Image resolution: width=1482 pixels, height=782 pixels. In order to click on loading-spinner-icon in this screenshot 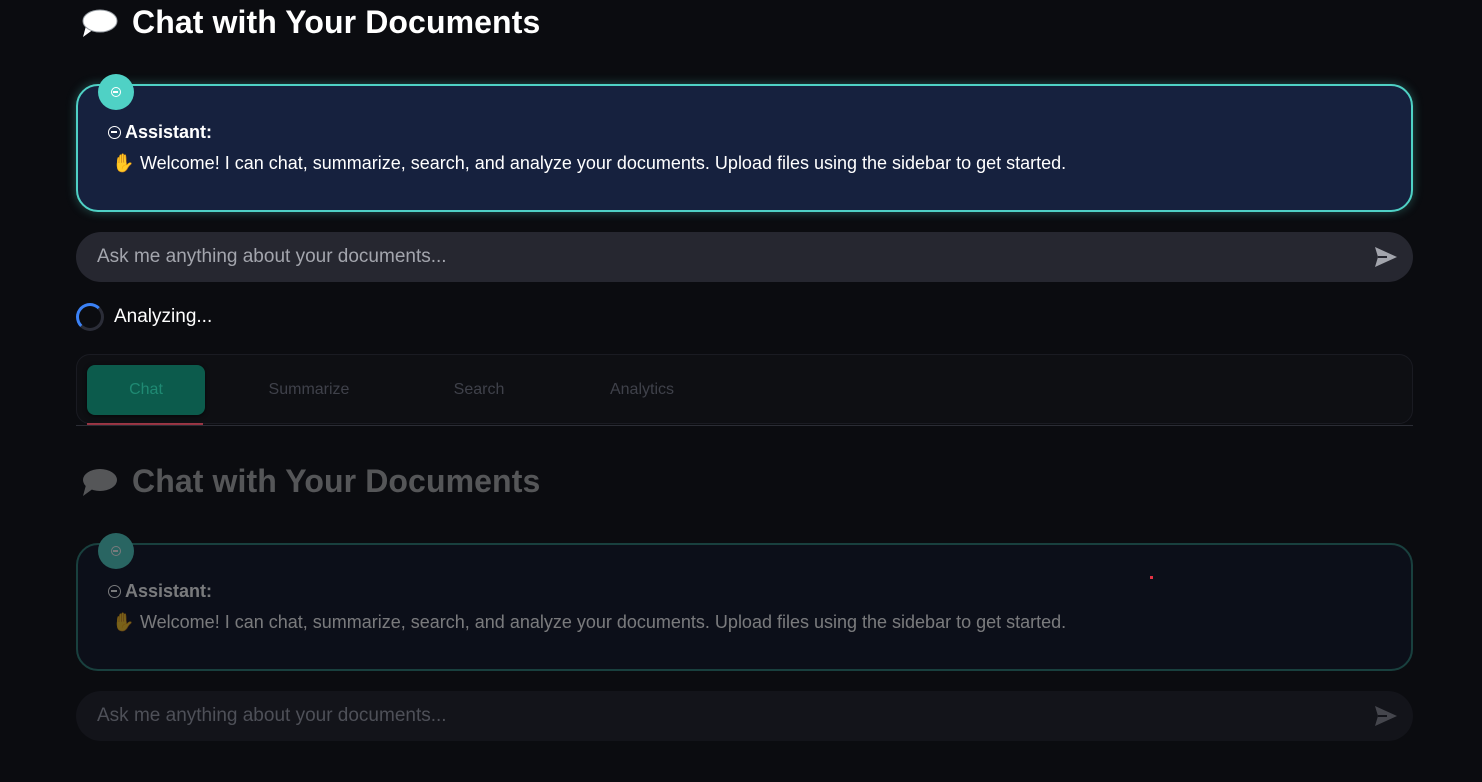, I will do `click(90, 317)`.